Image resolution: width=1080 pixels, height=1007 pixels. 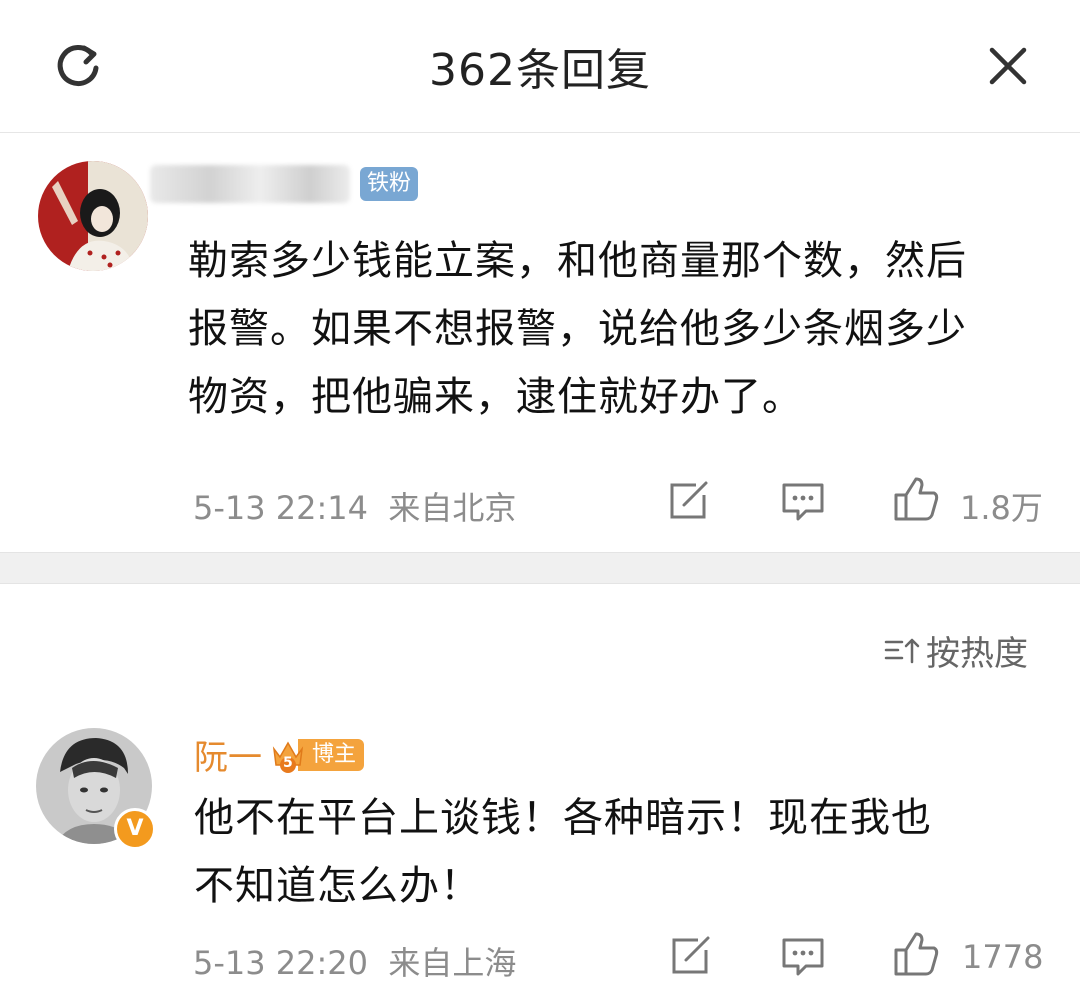 What do you see at coordinates (355, 963) in the screenshot?
I see `comment-meta: 5-13 22:20 来自上海` at bounding box center [355, 963].